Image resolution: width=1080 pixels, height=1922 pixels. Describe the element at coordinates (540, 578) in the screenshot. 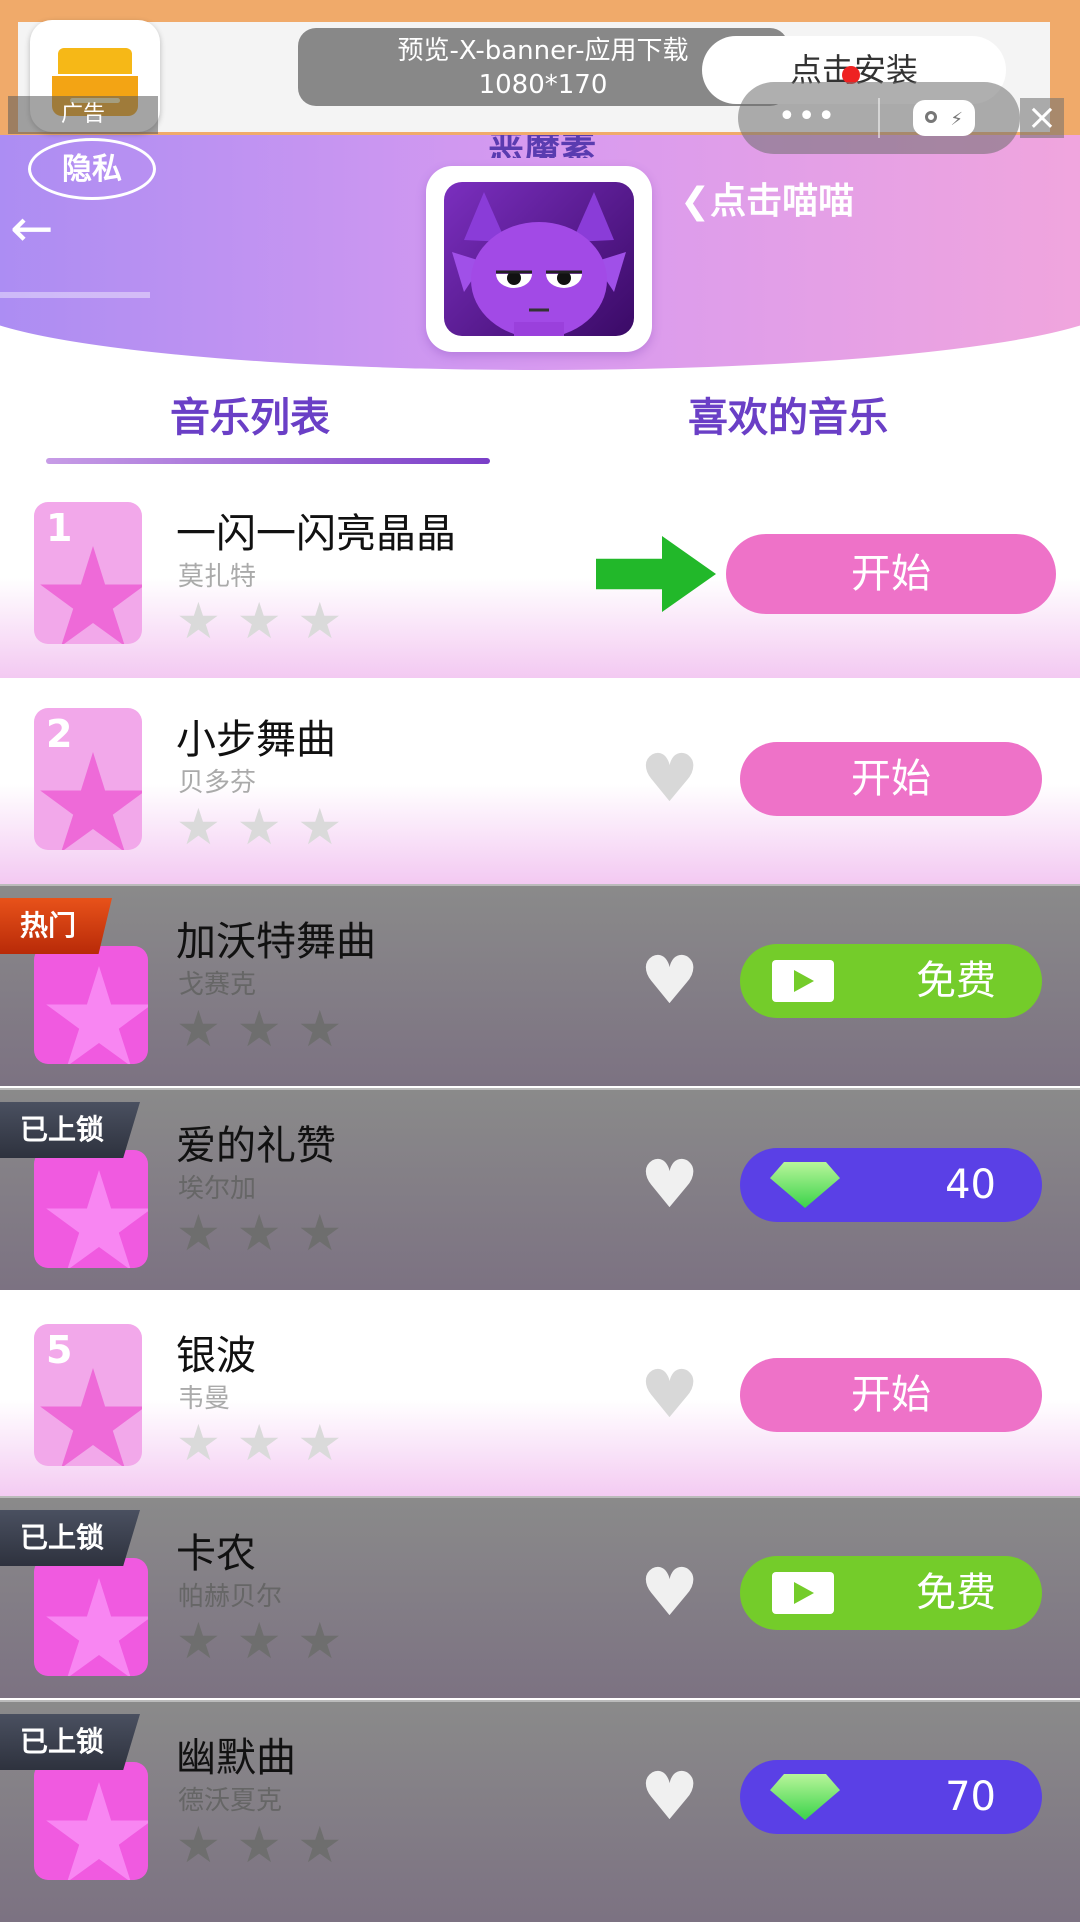

I see `song-row: 1 一闪一闪亮晶晶 莫扎特 ★ ★ ★ 开始` at that location.